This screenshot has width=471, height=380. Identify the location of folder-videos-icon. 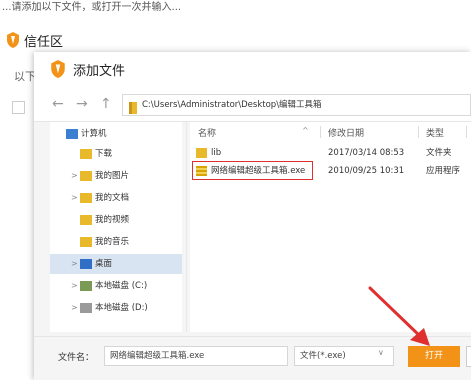
(86, 220).